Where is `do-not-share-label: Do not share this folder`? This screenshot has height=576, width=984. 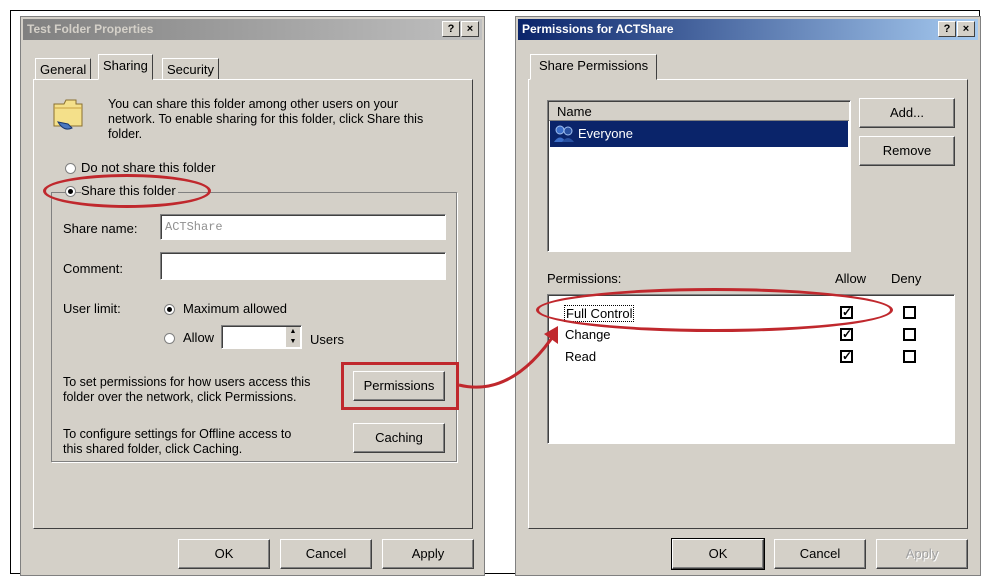
do-not-share-label: Do not share this folder is located at coordinates (148, 167).